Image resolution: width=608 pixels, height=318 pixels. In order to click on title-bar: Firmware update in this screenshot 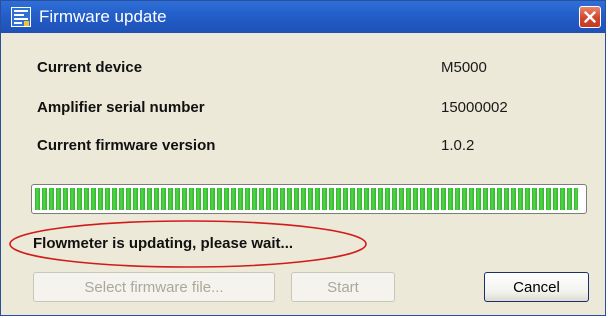, I will do `click(303, 17)`.